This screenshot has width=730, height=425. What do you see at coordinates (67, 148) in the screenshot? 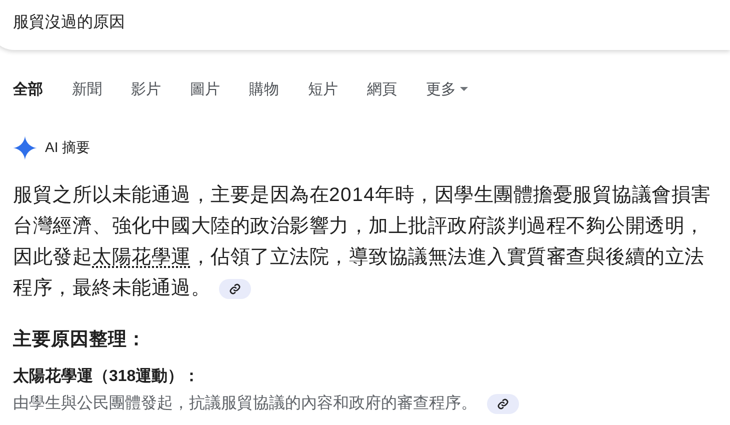
I see `section-title: AI 摘要` at bounding box center [67, 148].